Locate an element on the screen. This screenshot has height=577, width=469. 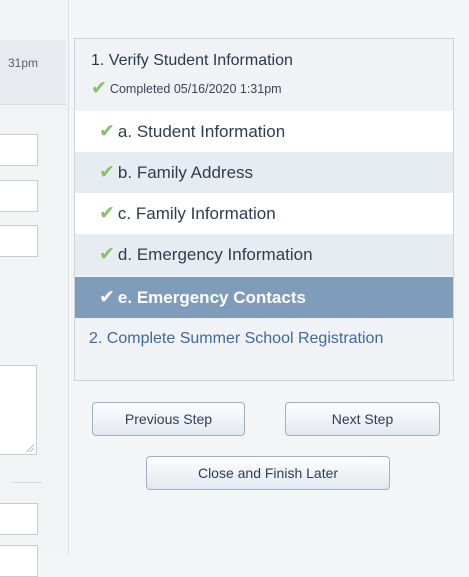
form-header: 31pm is located at coordinates (33, 72).